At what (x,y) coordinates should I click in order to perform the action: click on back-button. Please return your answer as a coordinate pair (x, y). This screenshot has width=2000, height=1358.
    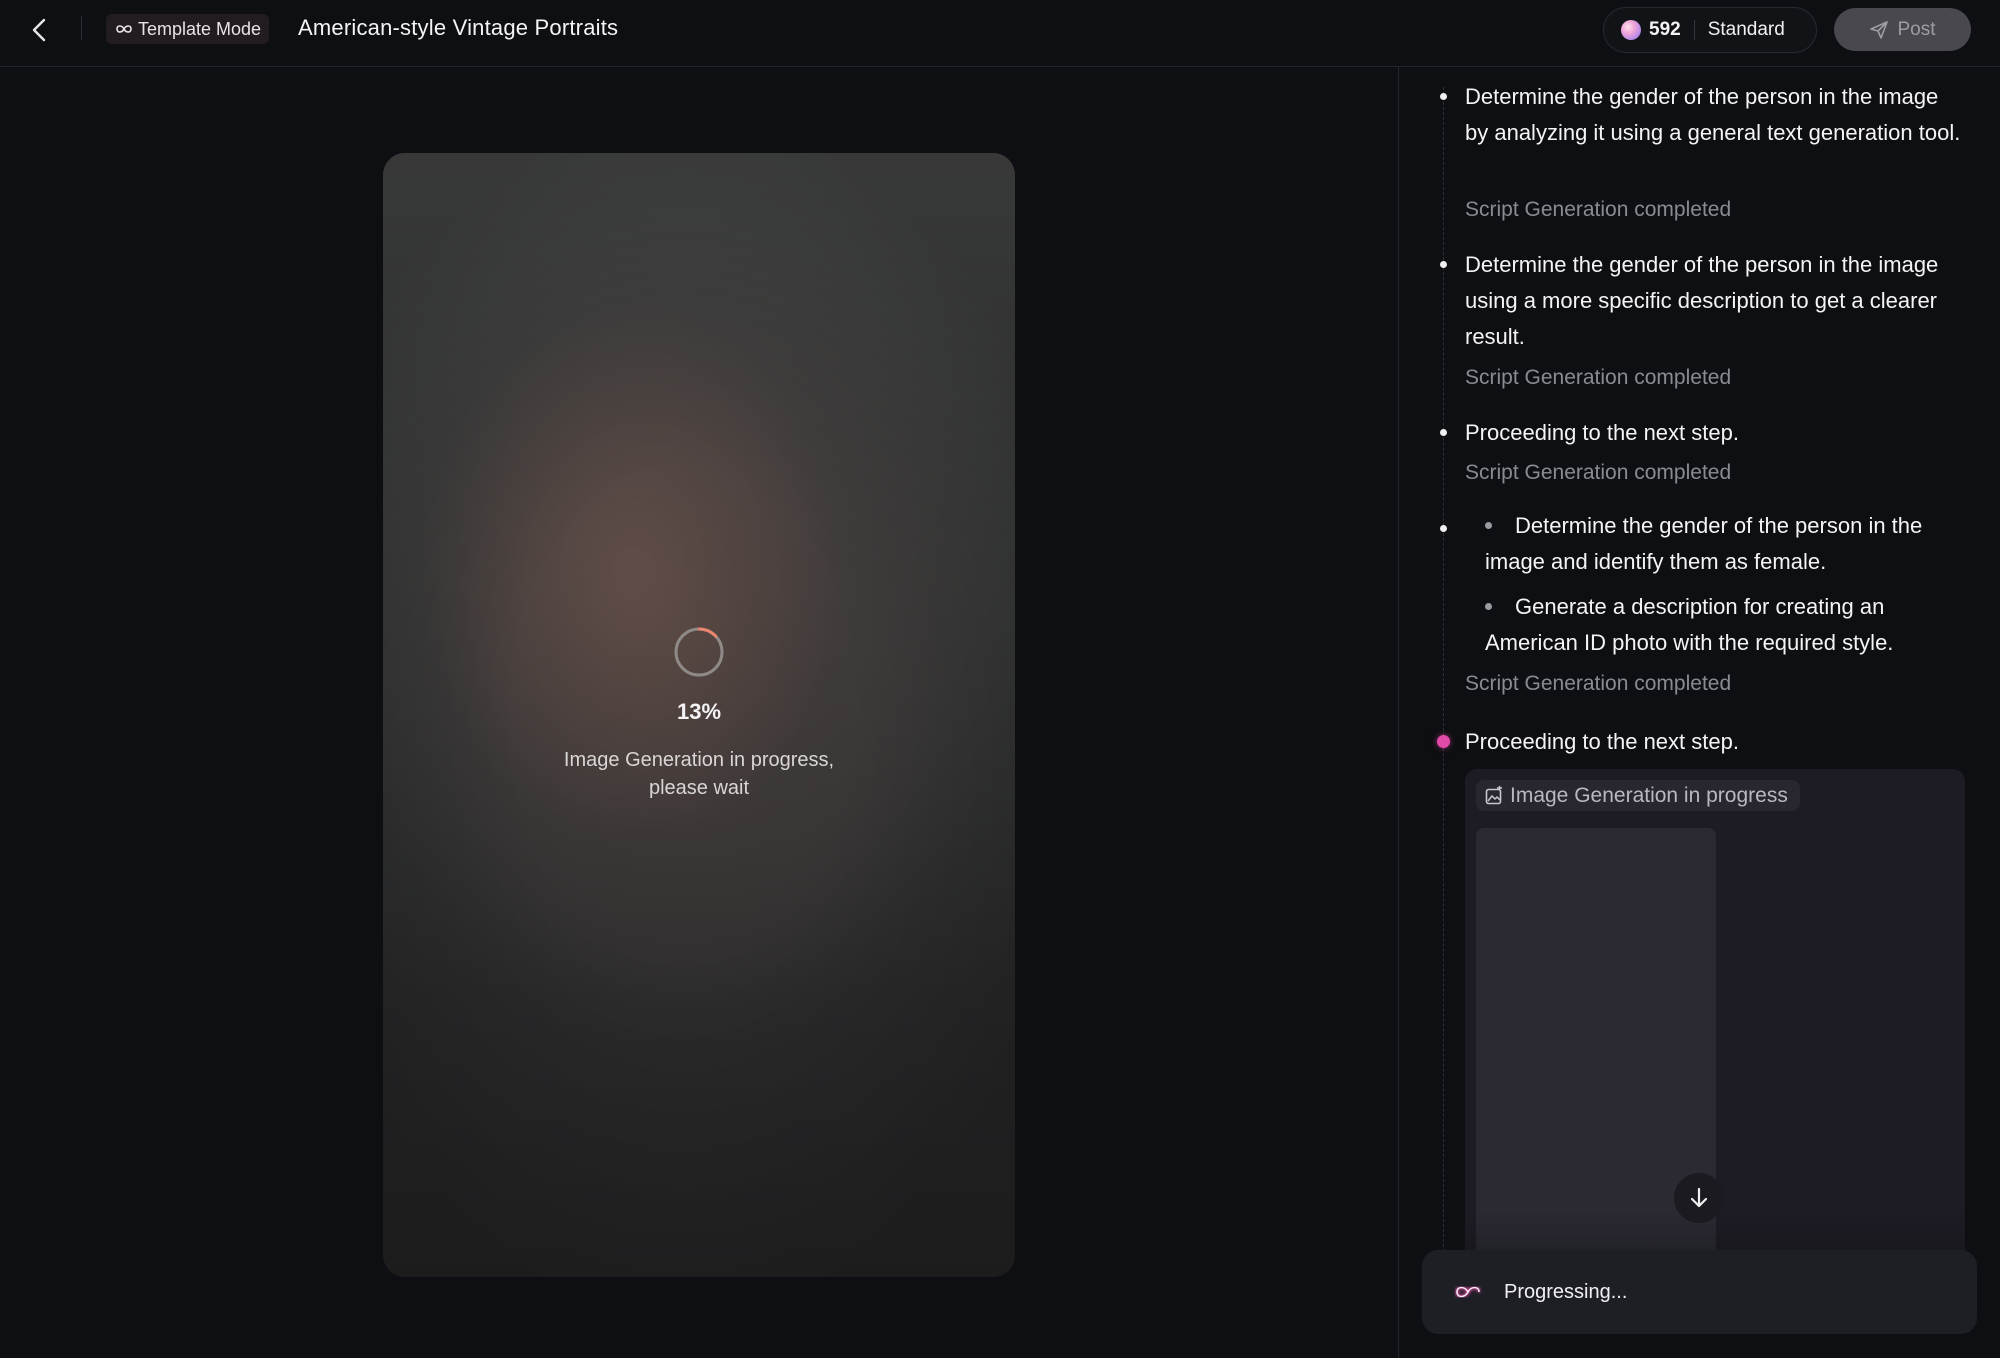
    Looking at the image, I should click on (40, 30).